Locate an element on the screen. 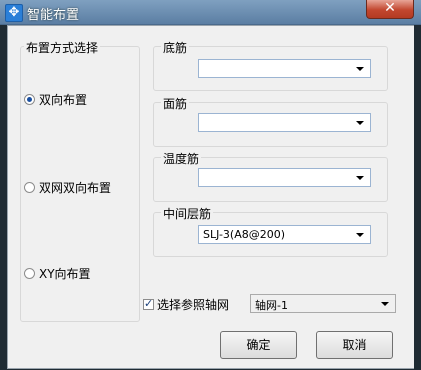  middle-rebar-value: SLJ-3(A8@200) is located at coordinates (244, 234).